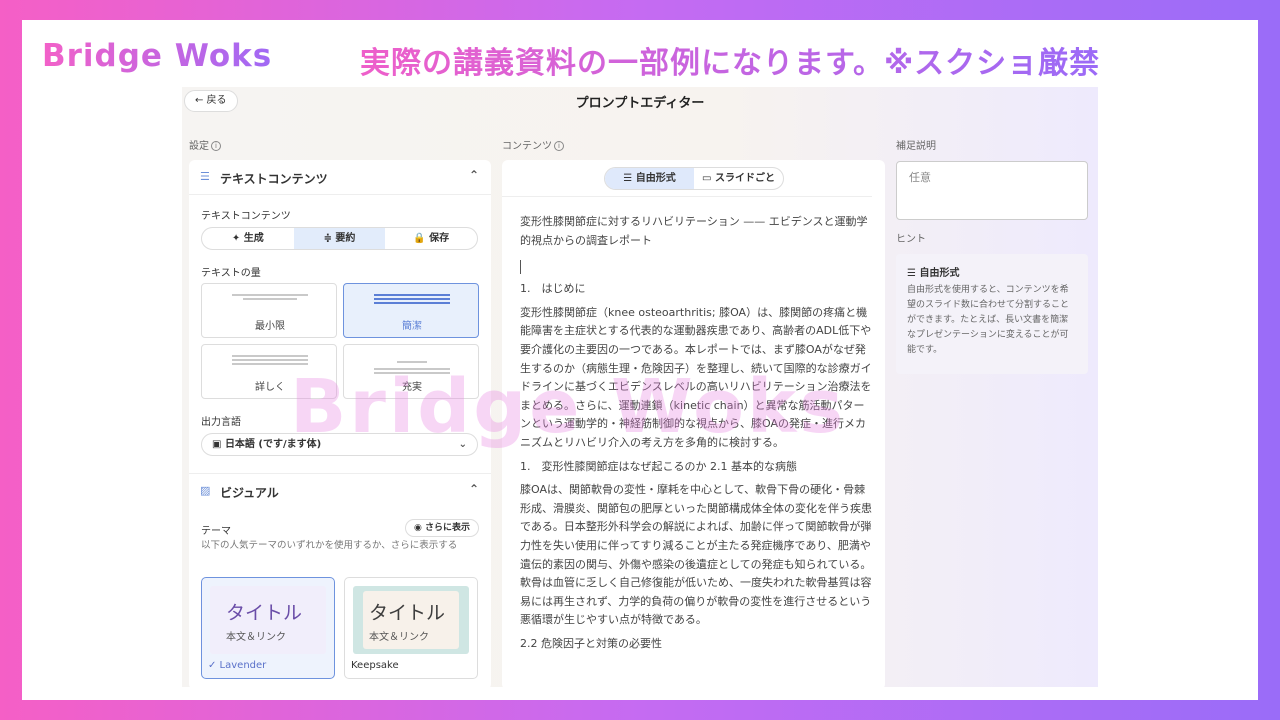  What do you see at coordinates (269, 371) in the screenshot?
I see `amount-detailed-card: 詳しく` at bounding box center [269, 371].